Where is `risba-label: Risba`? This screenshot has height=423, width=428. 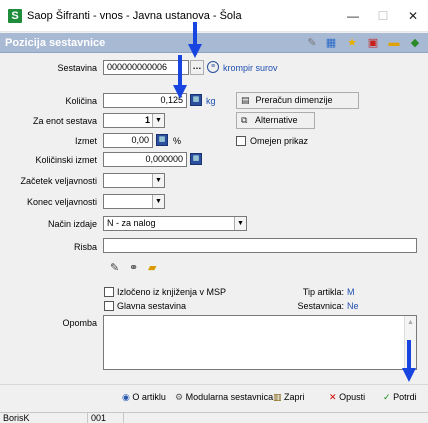 risba-label: Risba is located at coordinates (85, 247).